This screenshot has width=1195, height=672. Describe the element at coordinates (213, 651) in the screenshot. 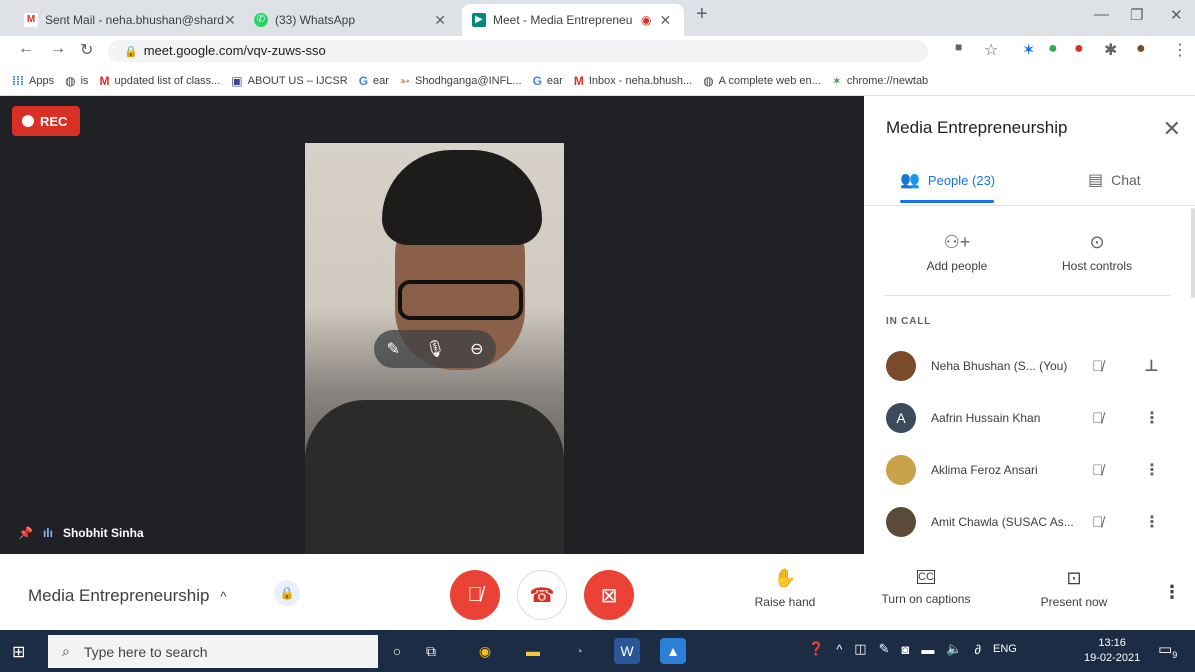

I see `taskbar-search: ⌕ Type here to search` at that location.